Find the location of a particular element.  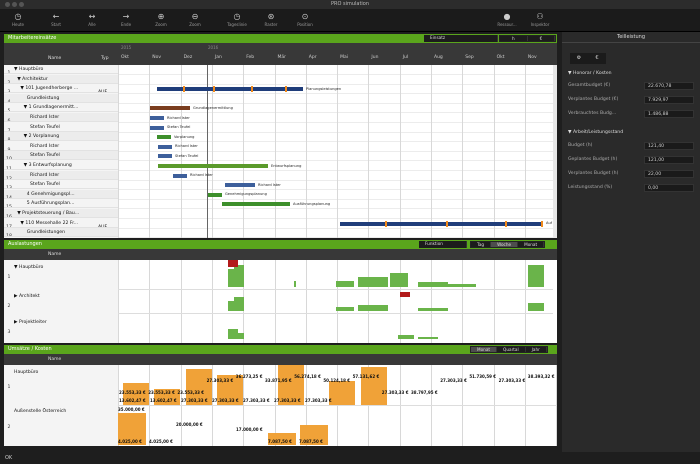

row-number: 12 is located at coordinates (9, 178).